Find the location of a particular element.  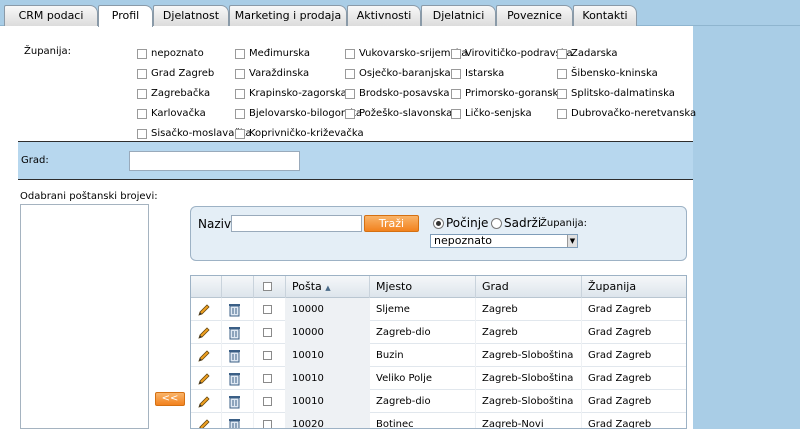

checkbox-label: Istarska is located at coordinates (485, 73).